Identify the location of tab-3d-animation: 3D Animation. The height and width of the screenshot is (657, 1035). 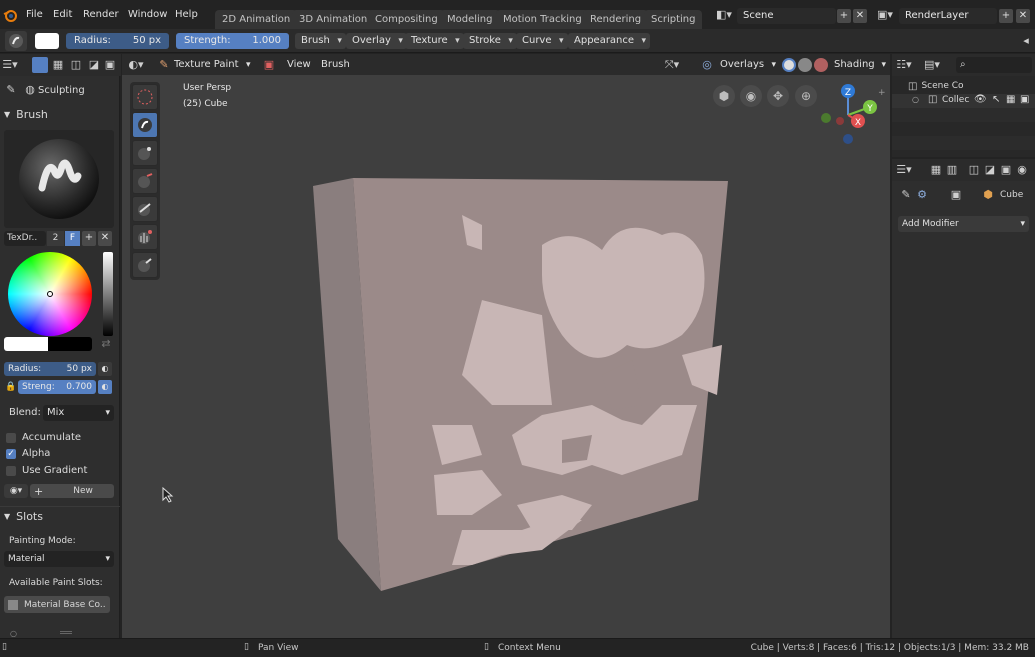
(333, 19).